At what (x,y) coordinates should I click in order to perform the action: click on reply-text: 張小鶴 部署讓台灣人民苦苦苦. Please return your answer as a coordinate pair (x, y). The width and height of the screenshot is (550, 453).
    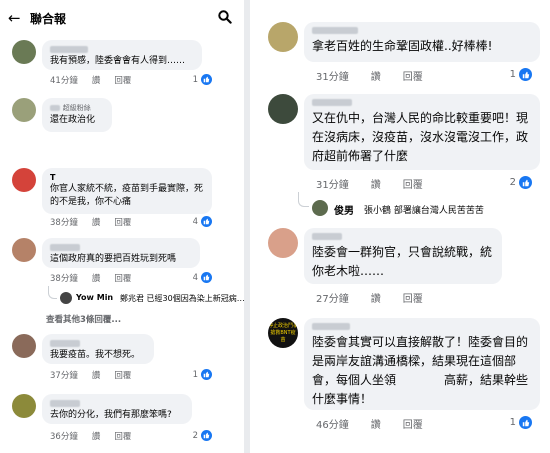
    Looking at the image, I should click on (424, 211).